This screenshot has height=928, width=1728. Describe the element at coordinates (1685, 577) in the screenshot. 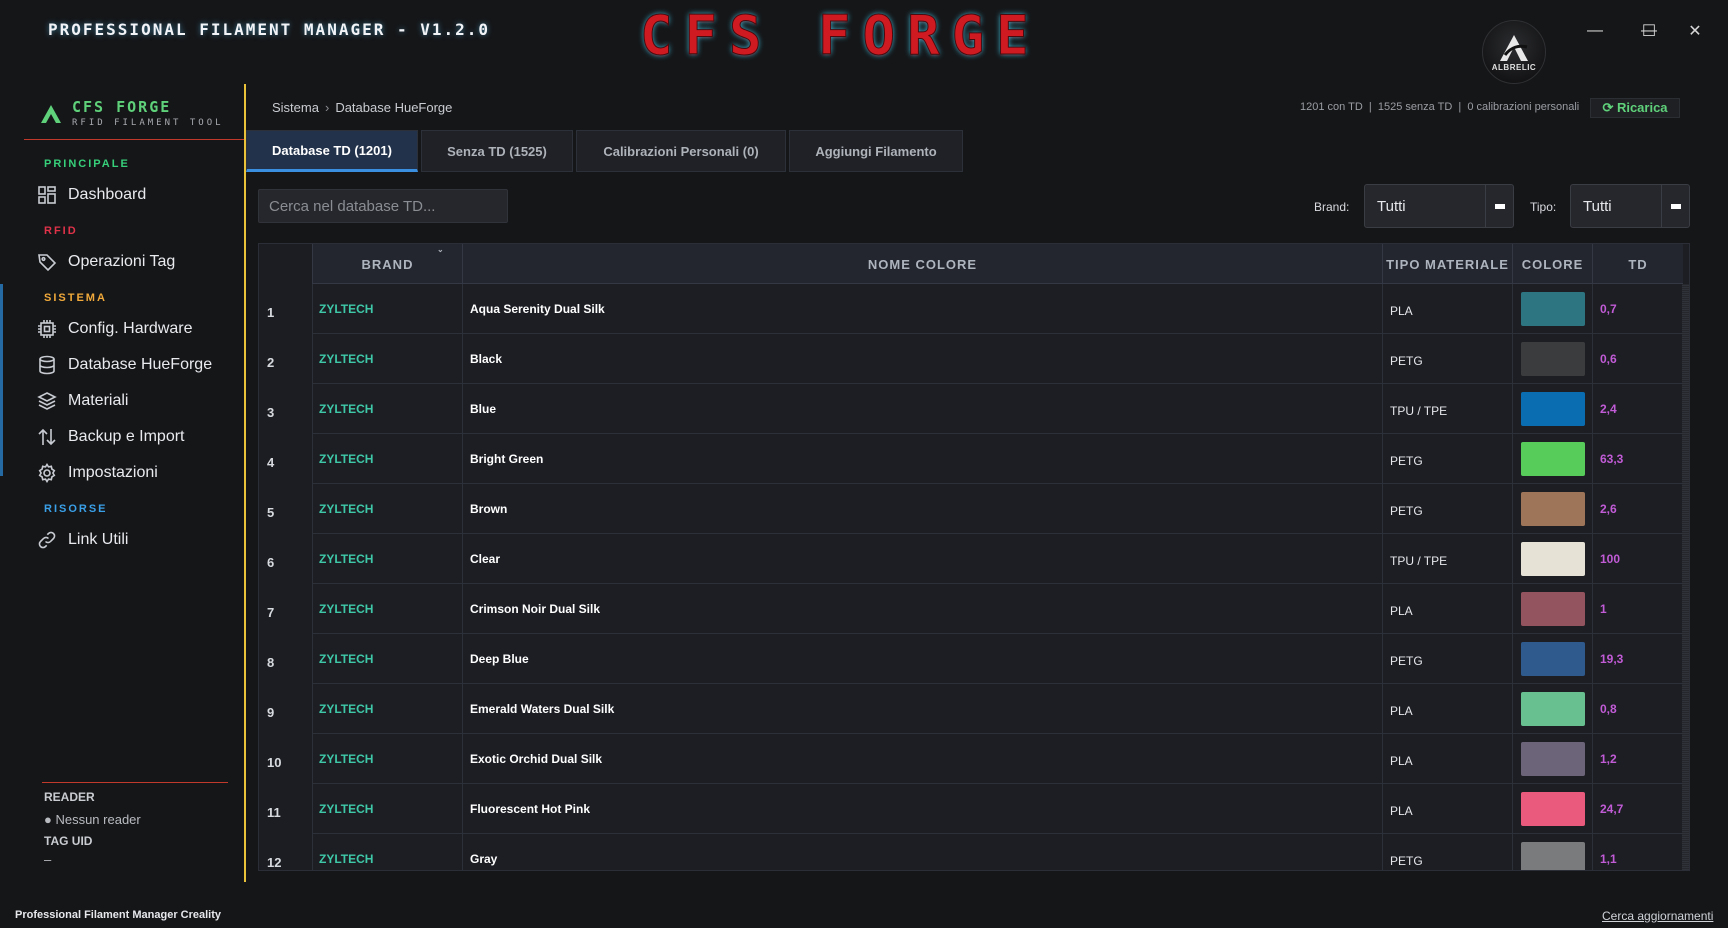

I see `table-scrollbar` at that location.